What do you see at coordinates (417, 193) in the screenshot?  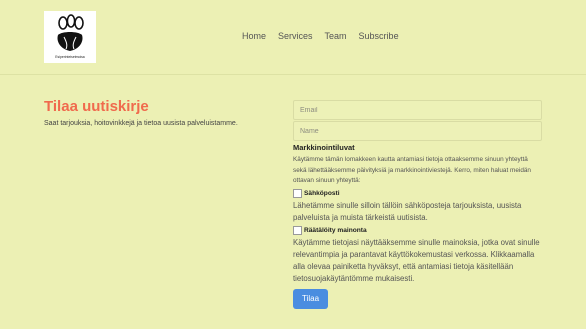 I see `email-consent-row: Sähköposti` at bounding box center [417, 193].